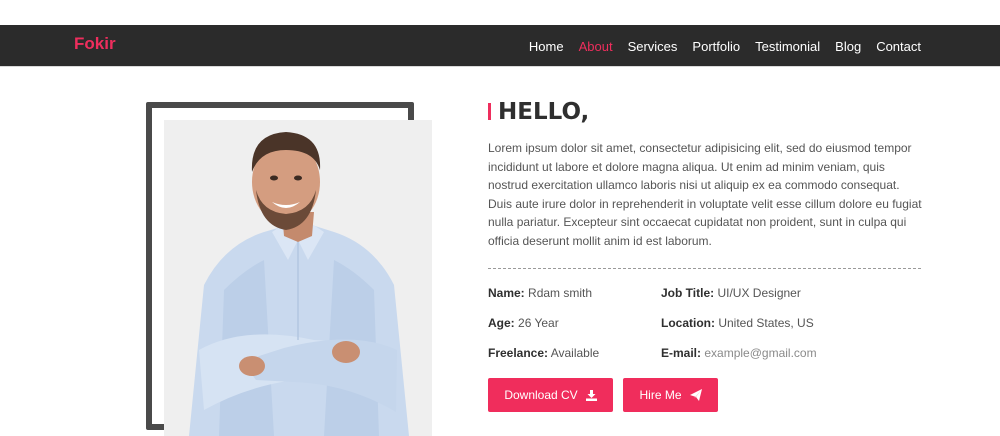  What do you see at coordinates (518, 353) in the screenshot?
I see `info-freelance-label: Freelance:` at bounding box center [518, 353].